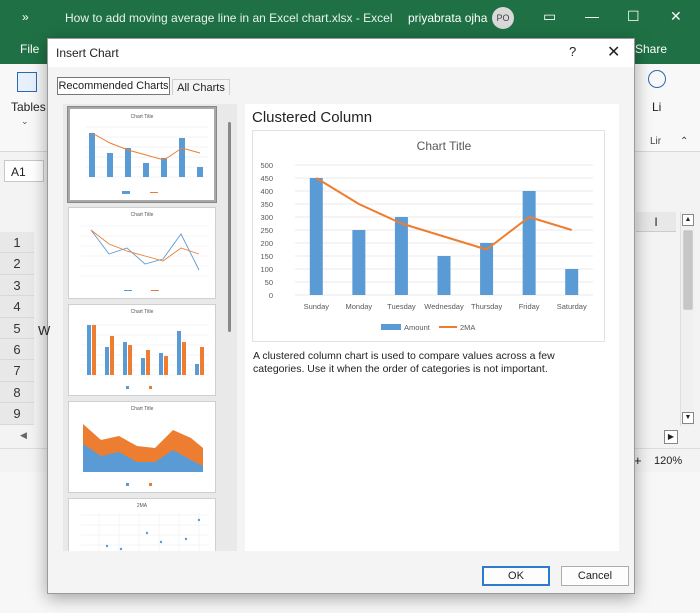 The width and height of the screenshot is (700, 613). Describe the element at coordinates (417, 327) in the screenshot. I see `legend-label-amount: Amount` at that location.